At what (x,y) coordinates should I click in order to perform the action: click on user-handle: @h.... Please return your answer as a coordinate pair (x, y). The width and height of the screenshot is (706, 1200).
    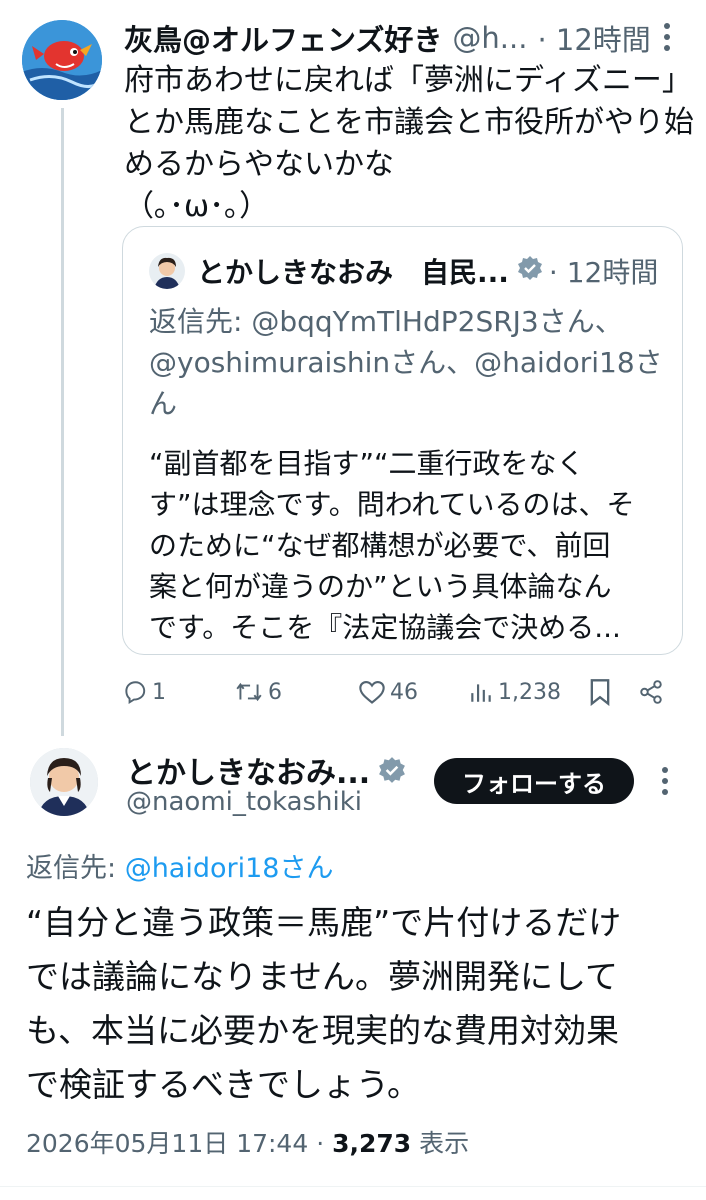
    Looking at the image, I should click on (489, 38).